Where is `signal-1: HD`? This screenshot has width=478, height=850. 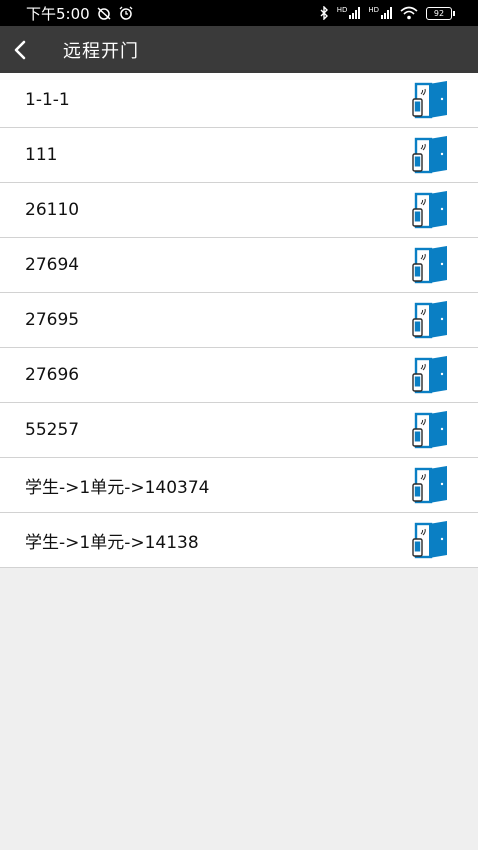 signal-1: HD is located at coordinates (349, 13).